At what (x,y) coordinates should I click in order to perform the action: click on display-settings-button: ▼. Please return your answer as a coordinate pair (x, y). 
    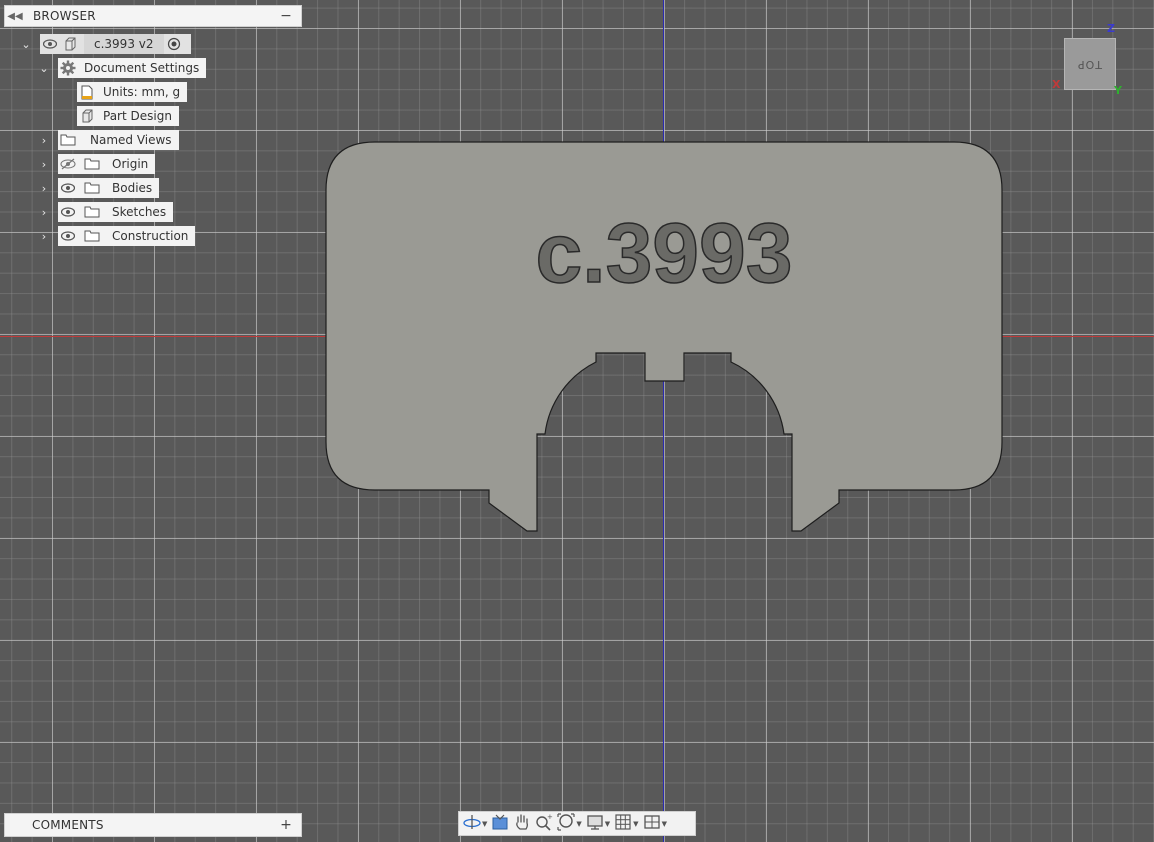
    Looking at the image, I should click on (598, 824).